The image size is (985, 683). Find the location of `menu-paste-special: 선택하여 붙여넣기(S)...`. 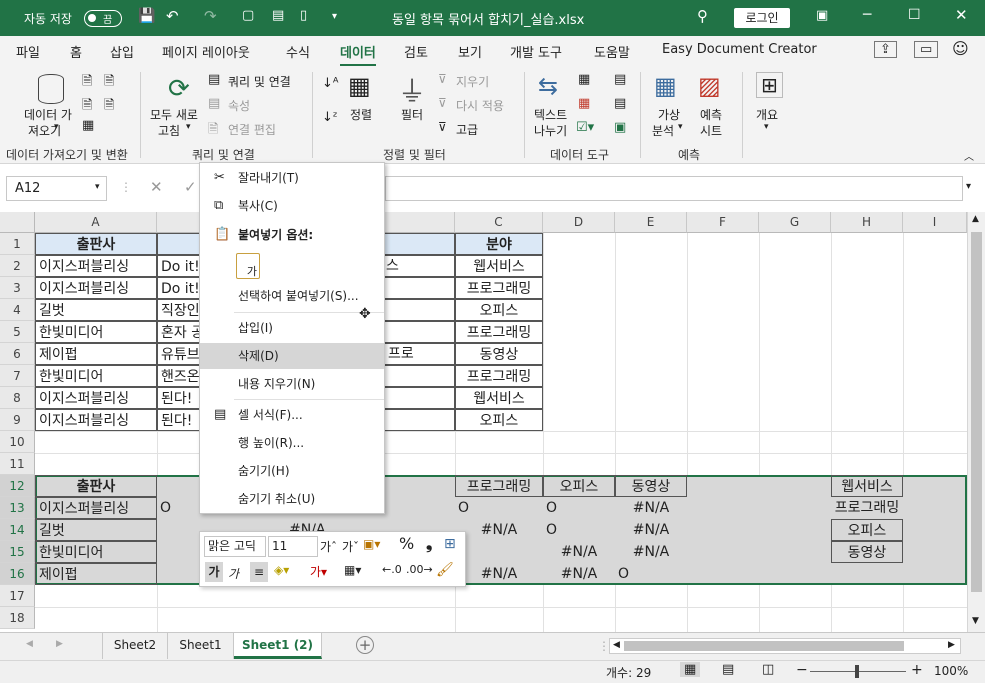

menu-paste-special: 선택하여 붙여넣기(S)... is located at coordinates (292, 296).